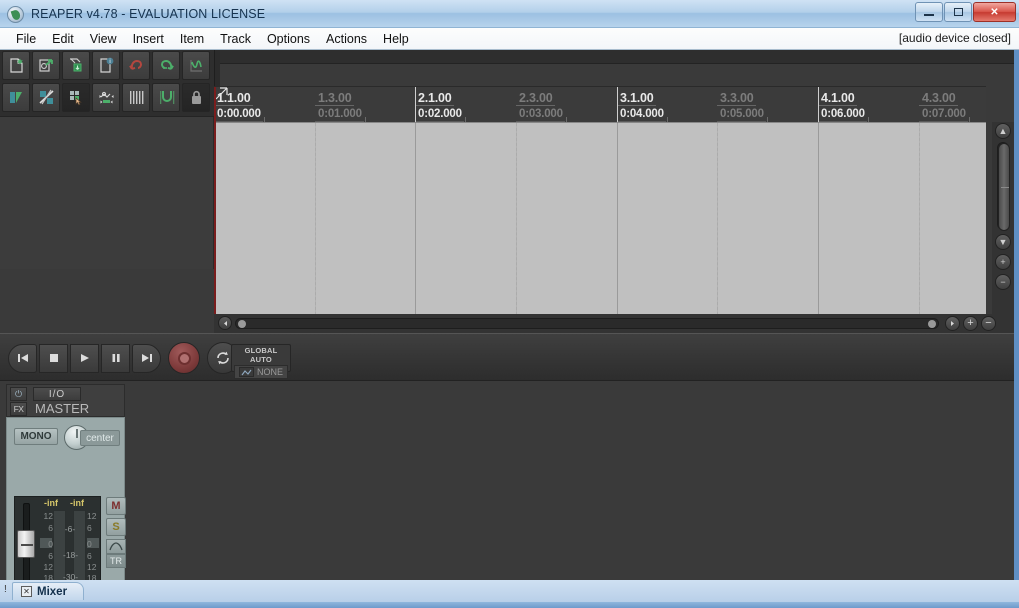 This screenshot has width=1019, height=608. I want to click on io-button: I/O, so click(57, 394).